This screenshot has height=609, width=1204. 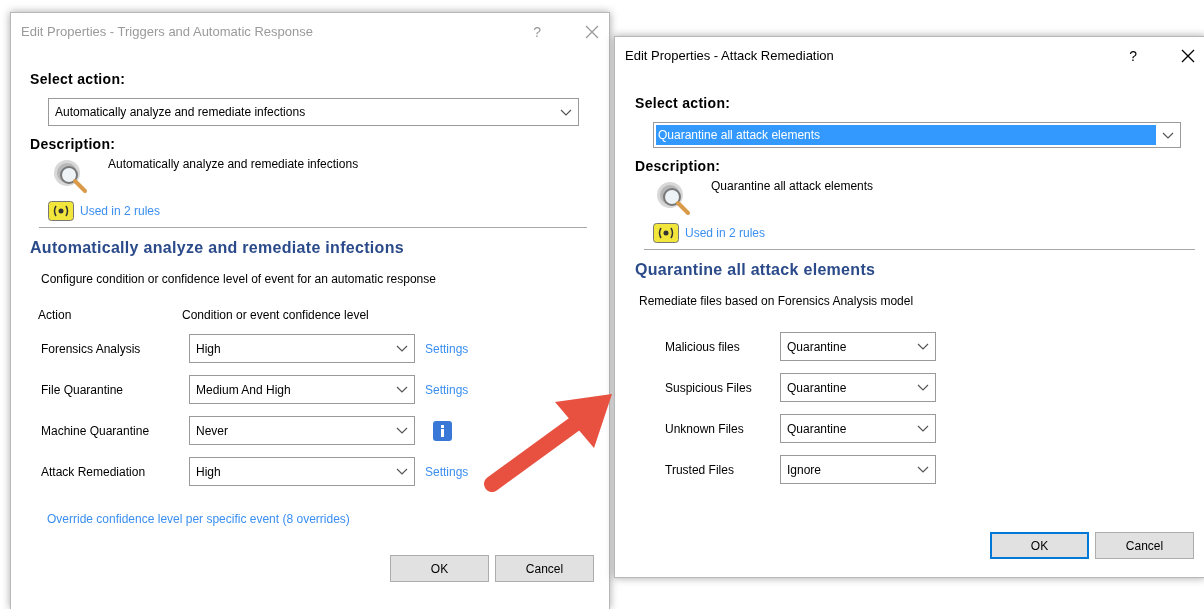 I want to click on help-button: ?, so click(x=1133, y=56).